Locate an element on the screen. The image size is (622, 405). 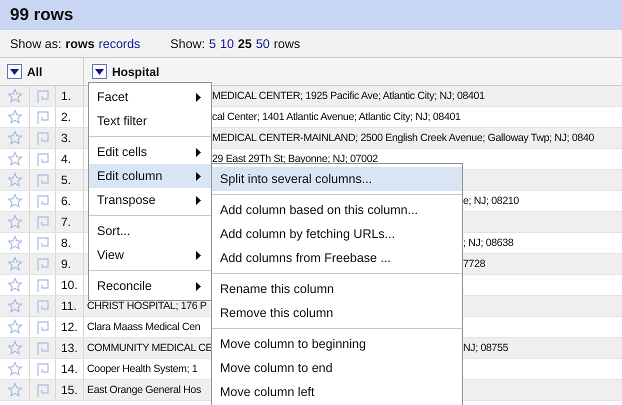
table-cell-text: East Orange General Hos is located at coordinates (144, 390).